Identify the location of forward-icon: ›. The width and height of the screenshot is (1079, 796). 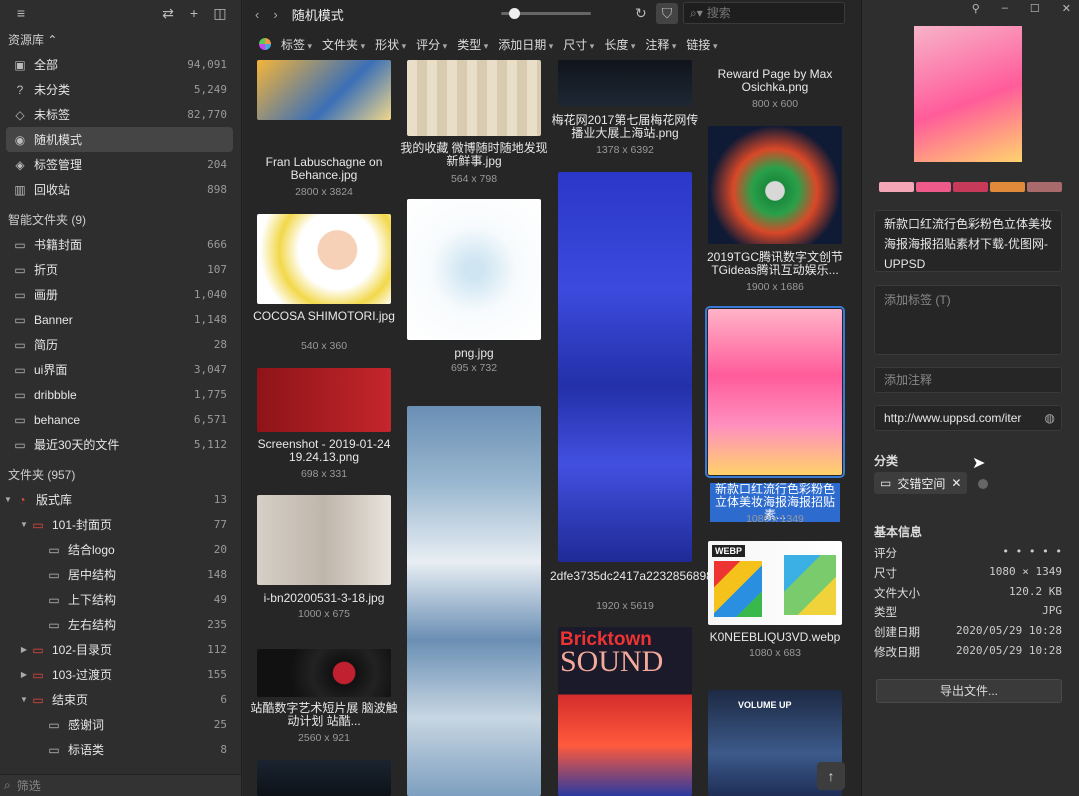
(275, 14).